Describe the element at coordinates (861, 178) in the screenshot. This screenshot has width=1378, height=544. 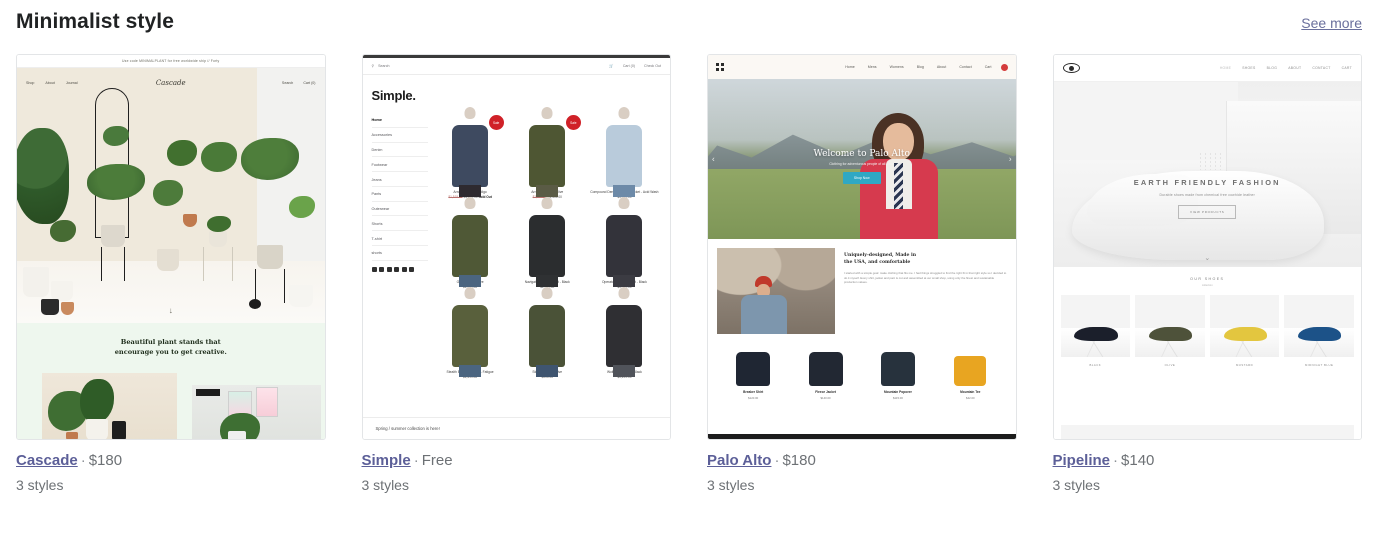
I see `hero-cta-button: Shop Now` at that location.